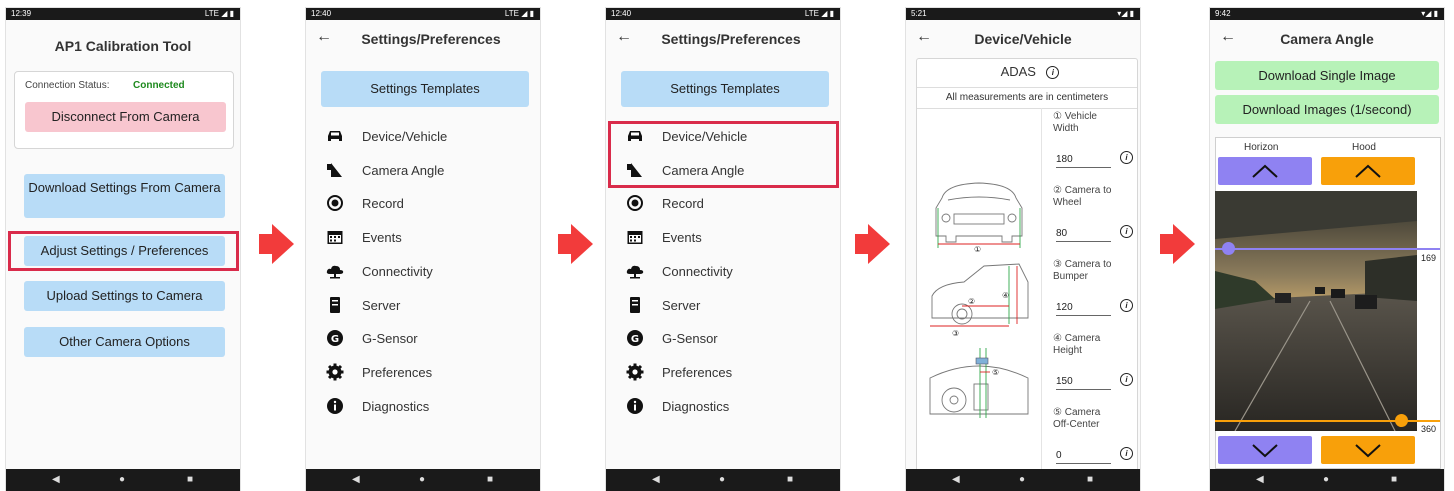  What do you see at coordinates (1041, 298) in the screenshot?
I see `panel-divider` at bounding box center [1041, 298].